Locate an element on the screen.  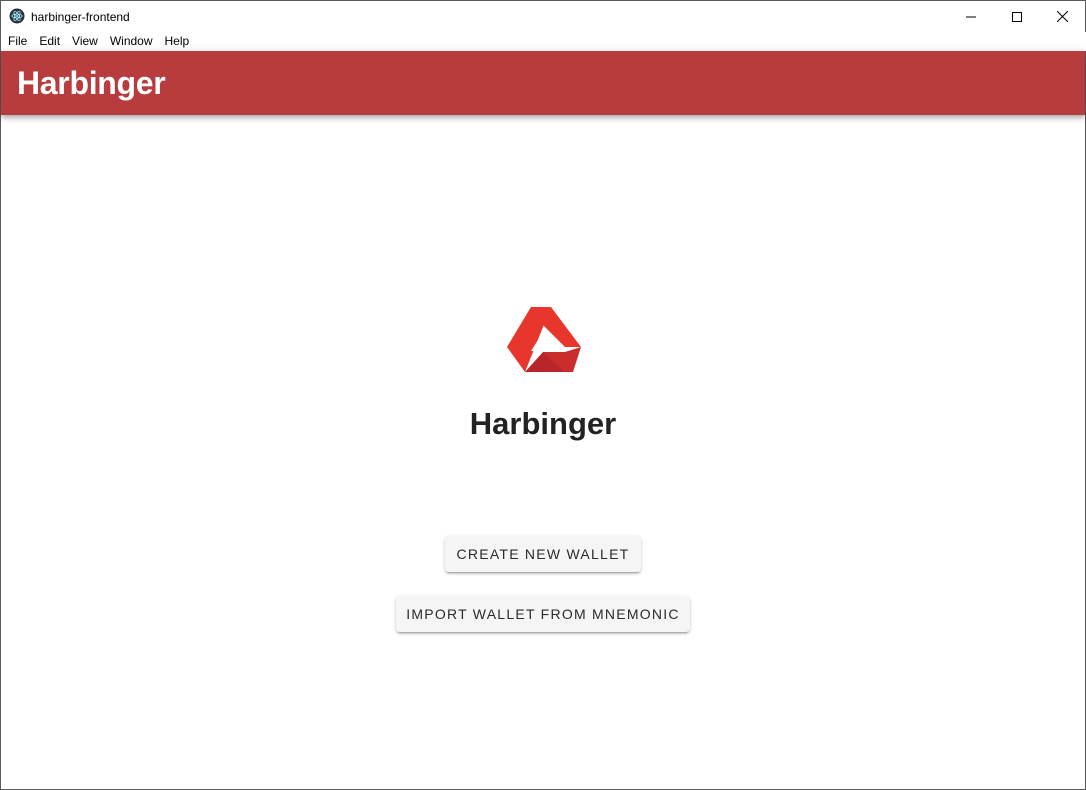
minimize-icon is located at coordinates (971, 17).